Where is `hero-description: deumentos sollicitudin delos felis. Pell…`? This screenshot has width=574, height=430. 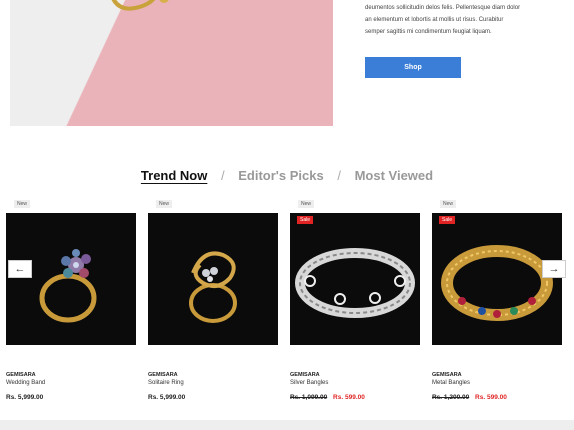
hero-description: deumentos sollicitudin delos felis. Pell… is located at coordinates (465, 20).